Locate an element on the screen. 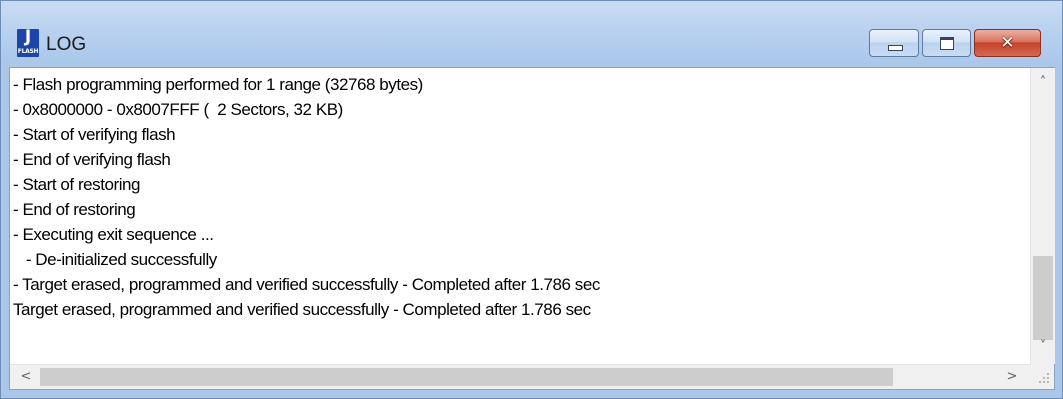 This screenshot has width=1063, height=399. log-line: - De-initialized successfully is located at coordinates (115, 259).